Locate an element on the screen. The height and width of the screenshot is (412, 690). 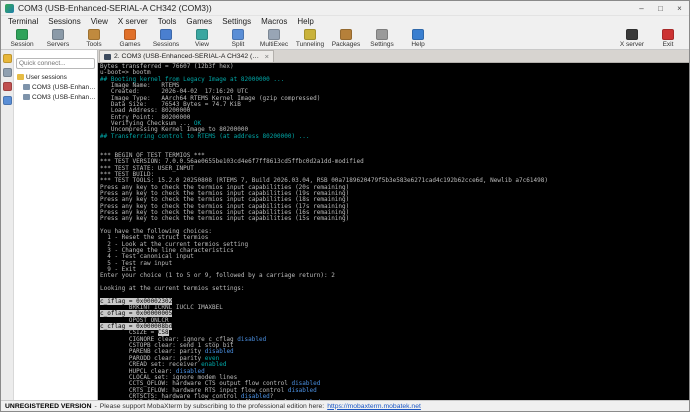
window-controls: – □ × is located at coordinates (660, 8).